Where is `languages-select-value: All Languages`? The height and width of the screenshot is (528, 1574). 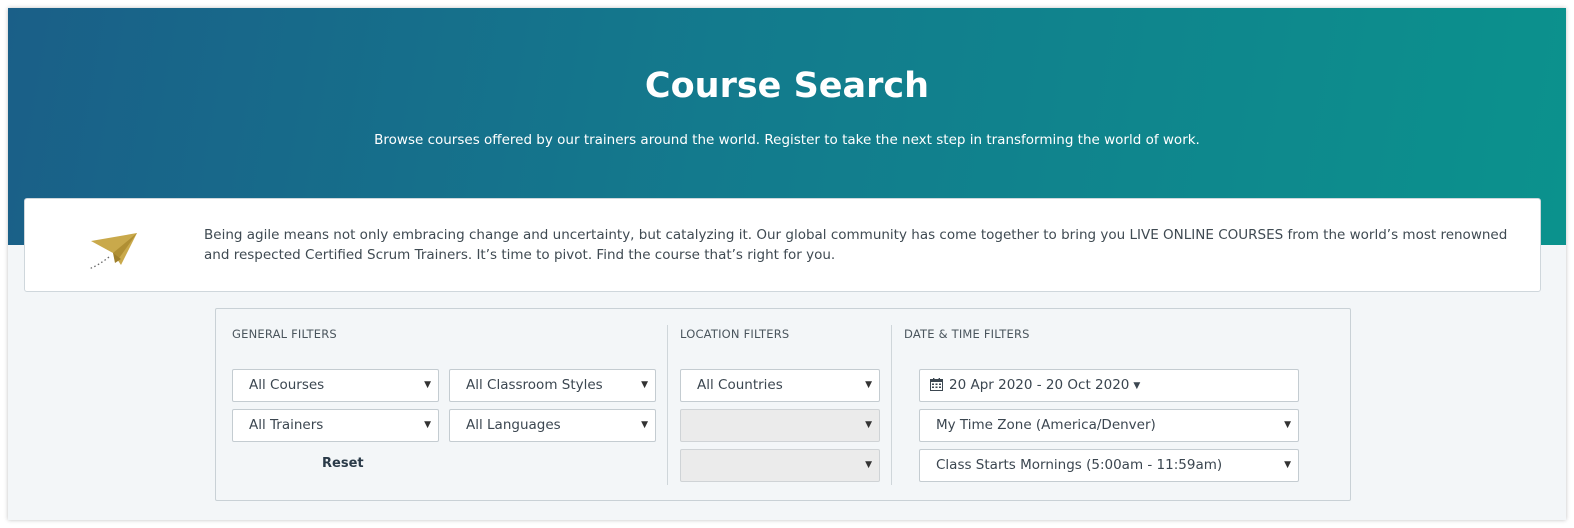 languages-select-value: All Languages is located at coordinates (513, 425).